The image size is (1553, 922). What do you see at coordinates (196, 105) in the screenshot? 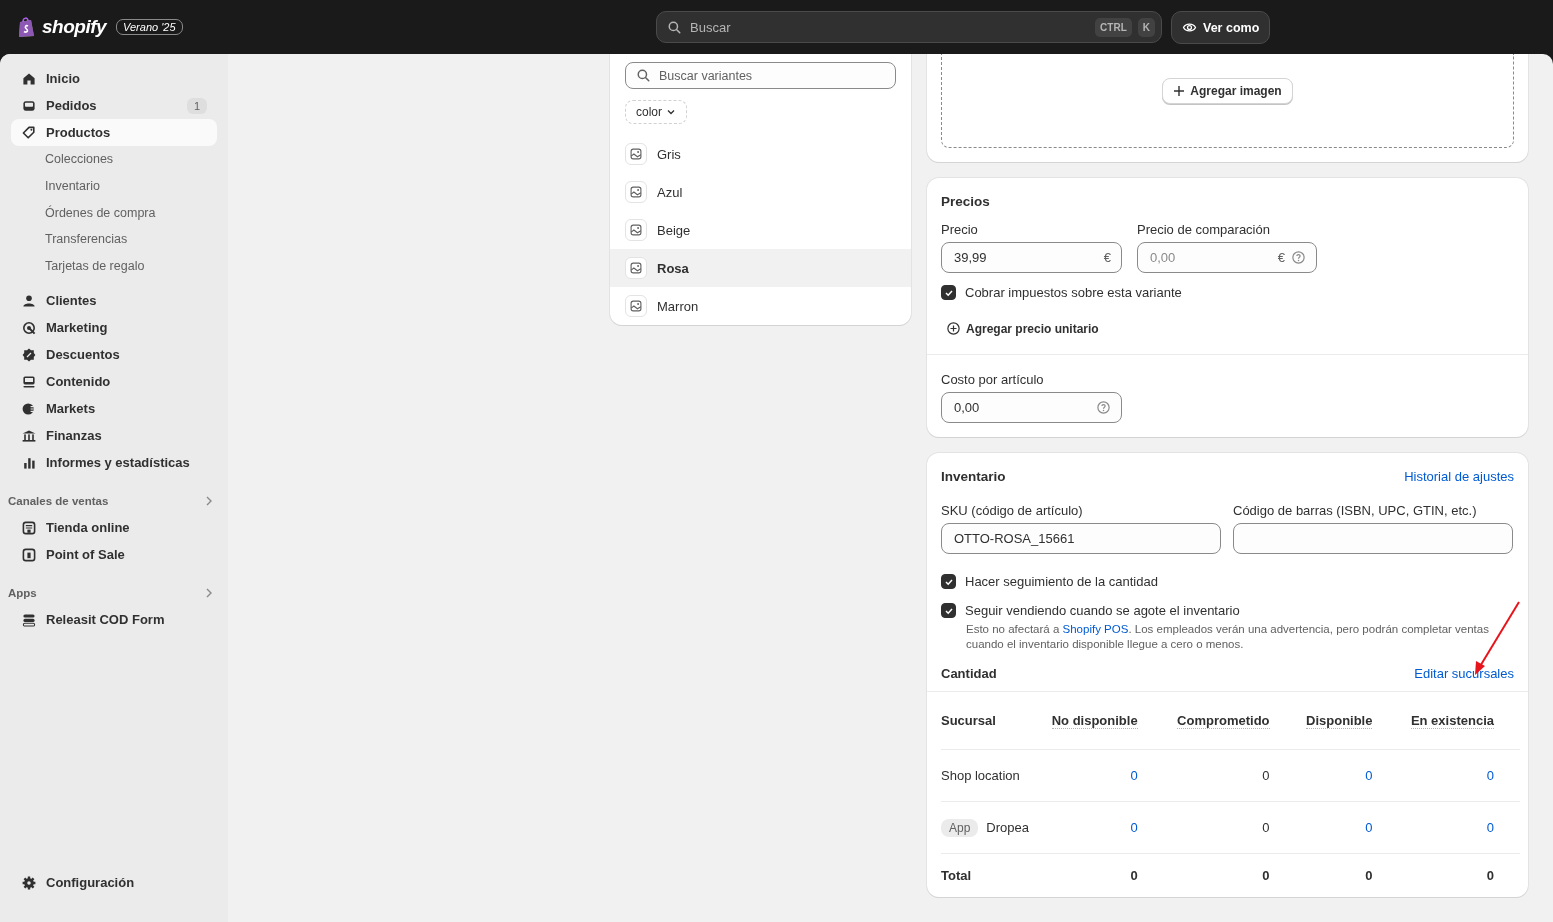
I see `count-badge: 1` at bounding box center [196, 105].